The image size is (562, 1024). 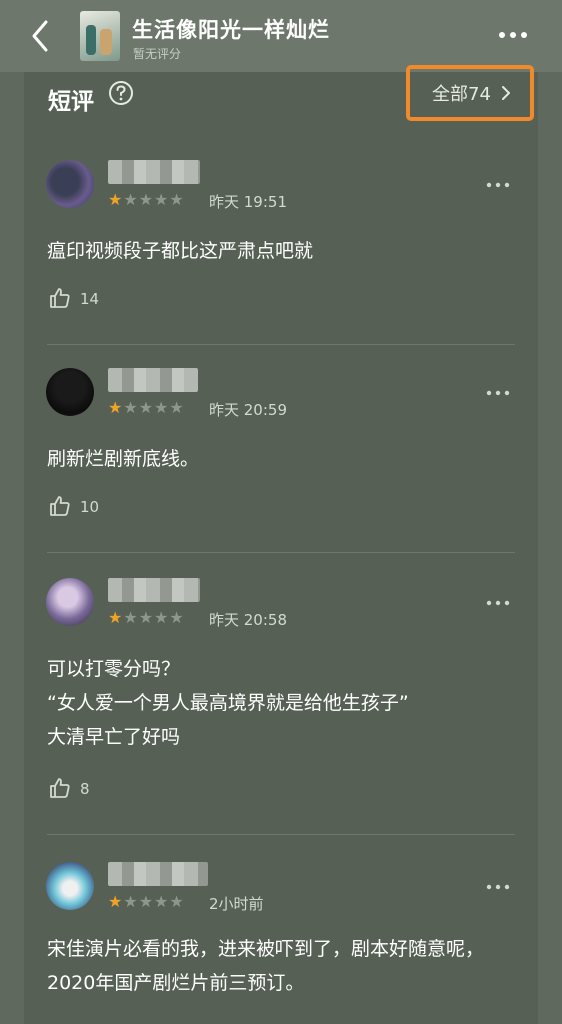 I want to click on show-poster, so click(x=100, y=36).